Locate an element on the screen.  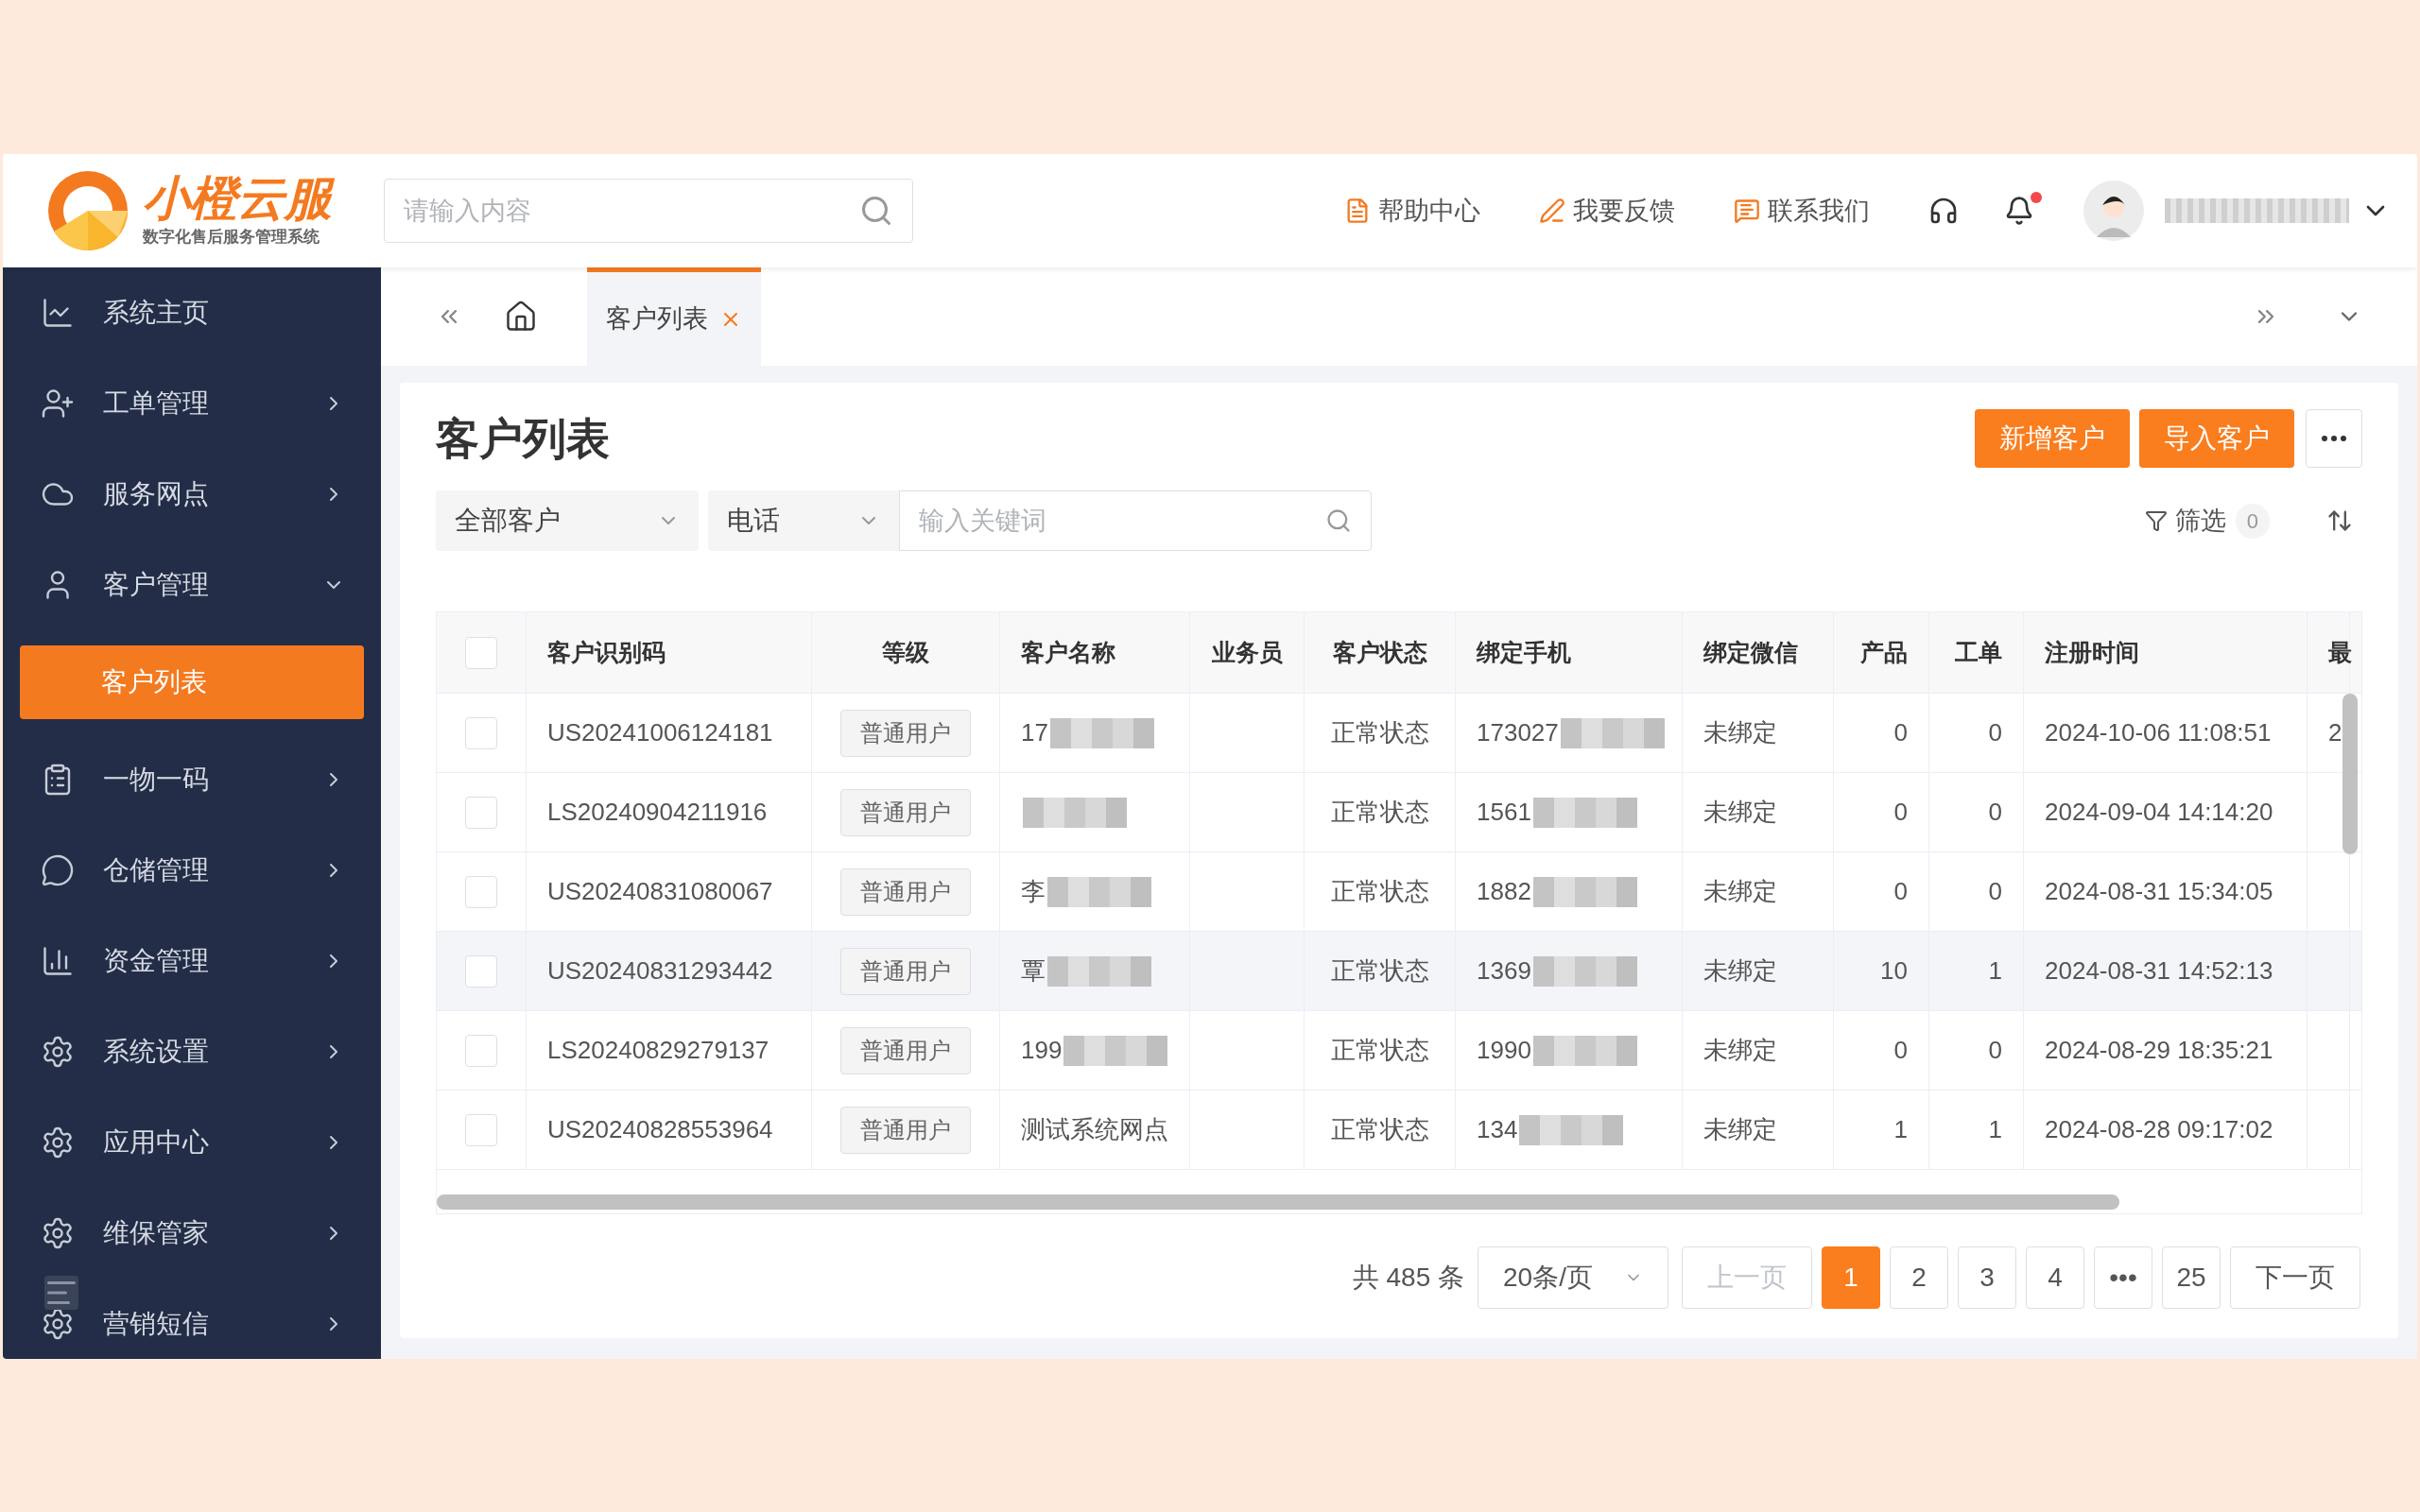
table-row: LS20240829279137 普通用户 199 正常状态 1990 未绑定 0 0 2024-08-29 18:35:21 is located at coordinates (1399, 1051).